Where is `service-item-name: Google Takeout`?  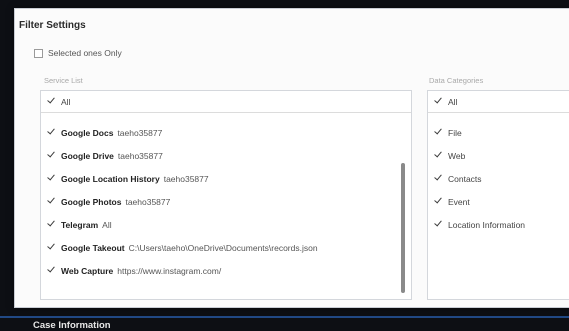
service-item-name: Google Takeout is located at coordinates (93, 247).